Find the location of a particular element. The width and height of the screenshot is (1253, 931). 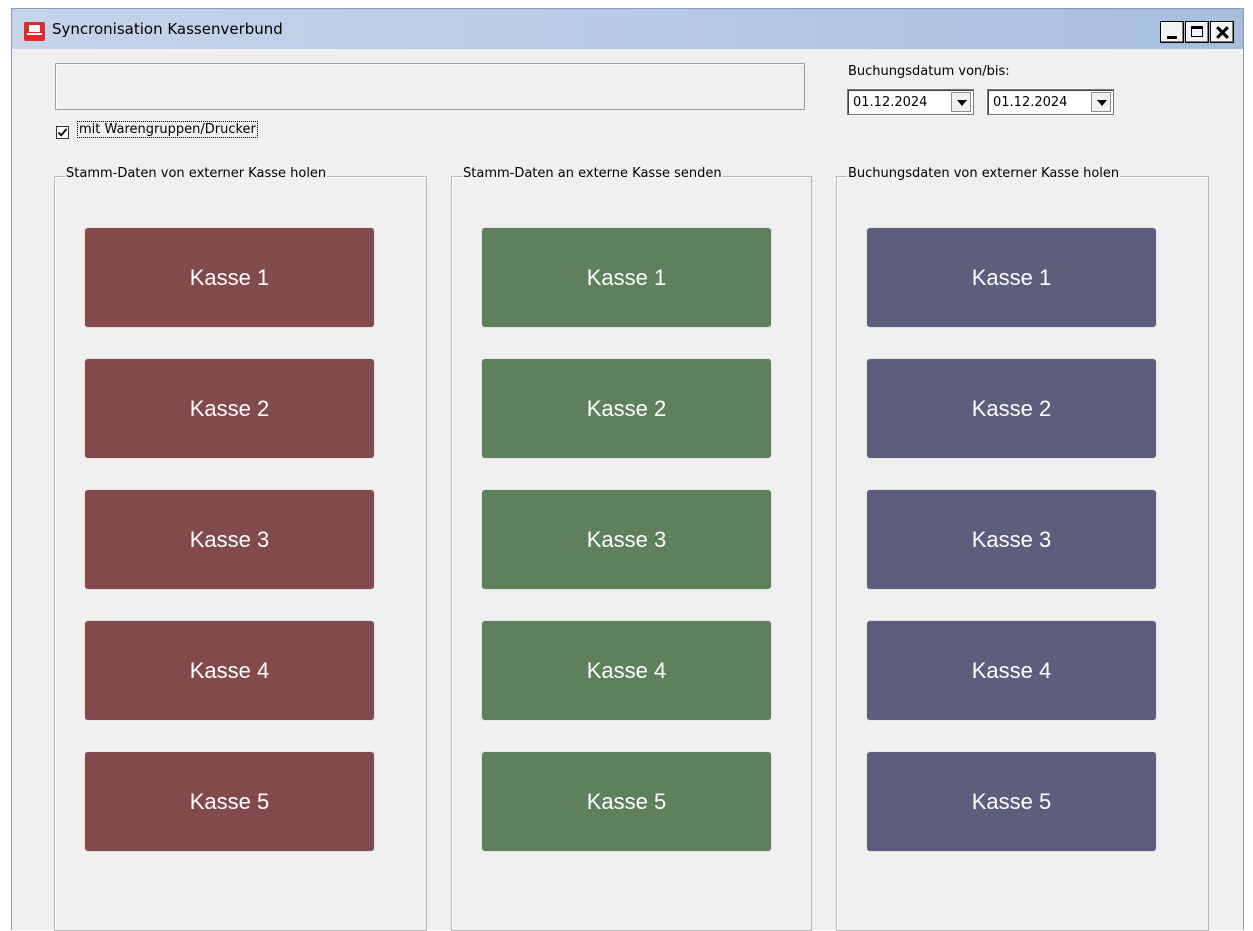

minimize-button is located at coordinates (1172, 32).